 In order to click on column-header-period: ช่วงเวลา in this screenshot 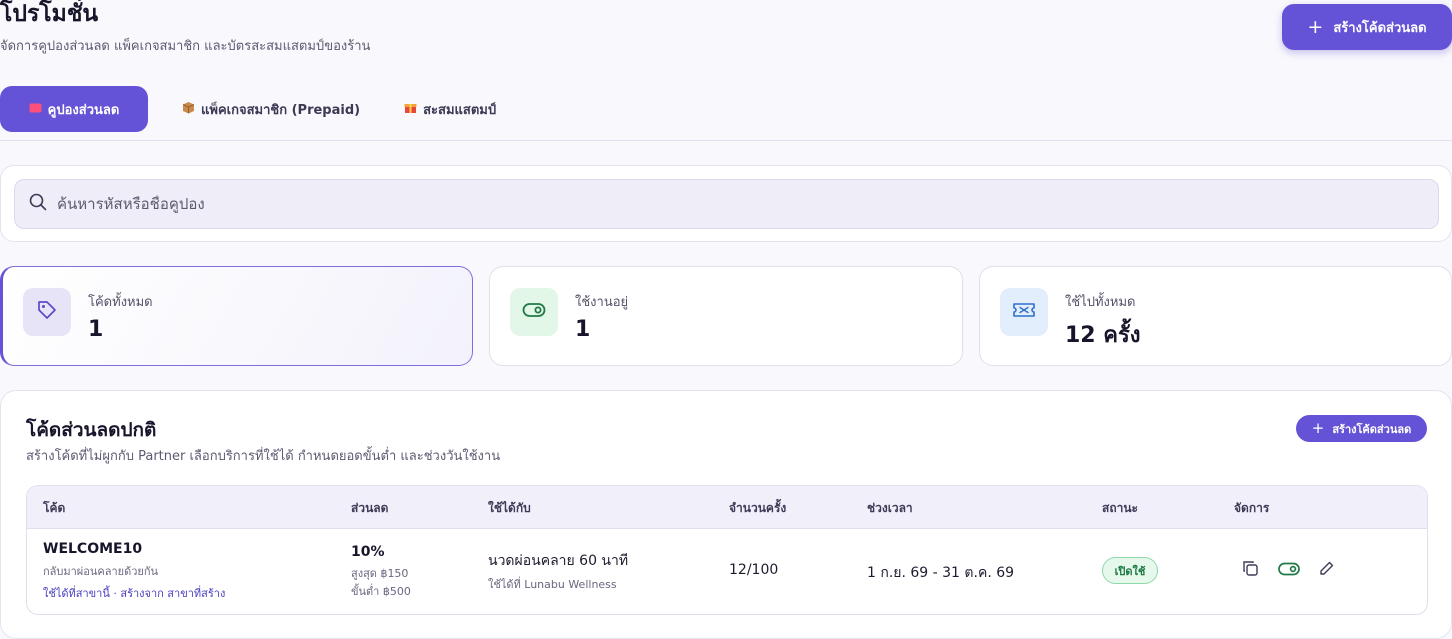, I will do `click(890, 508)`.